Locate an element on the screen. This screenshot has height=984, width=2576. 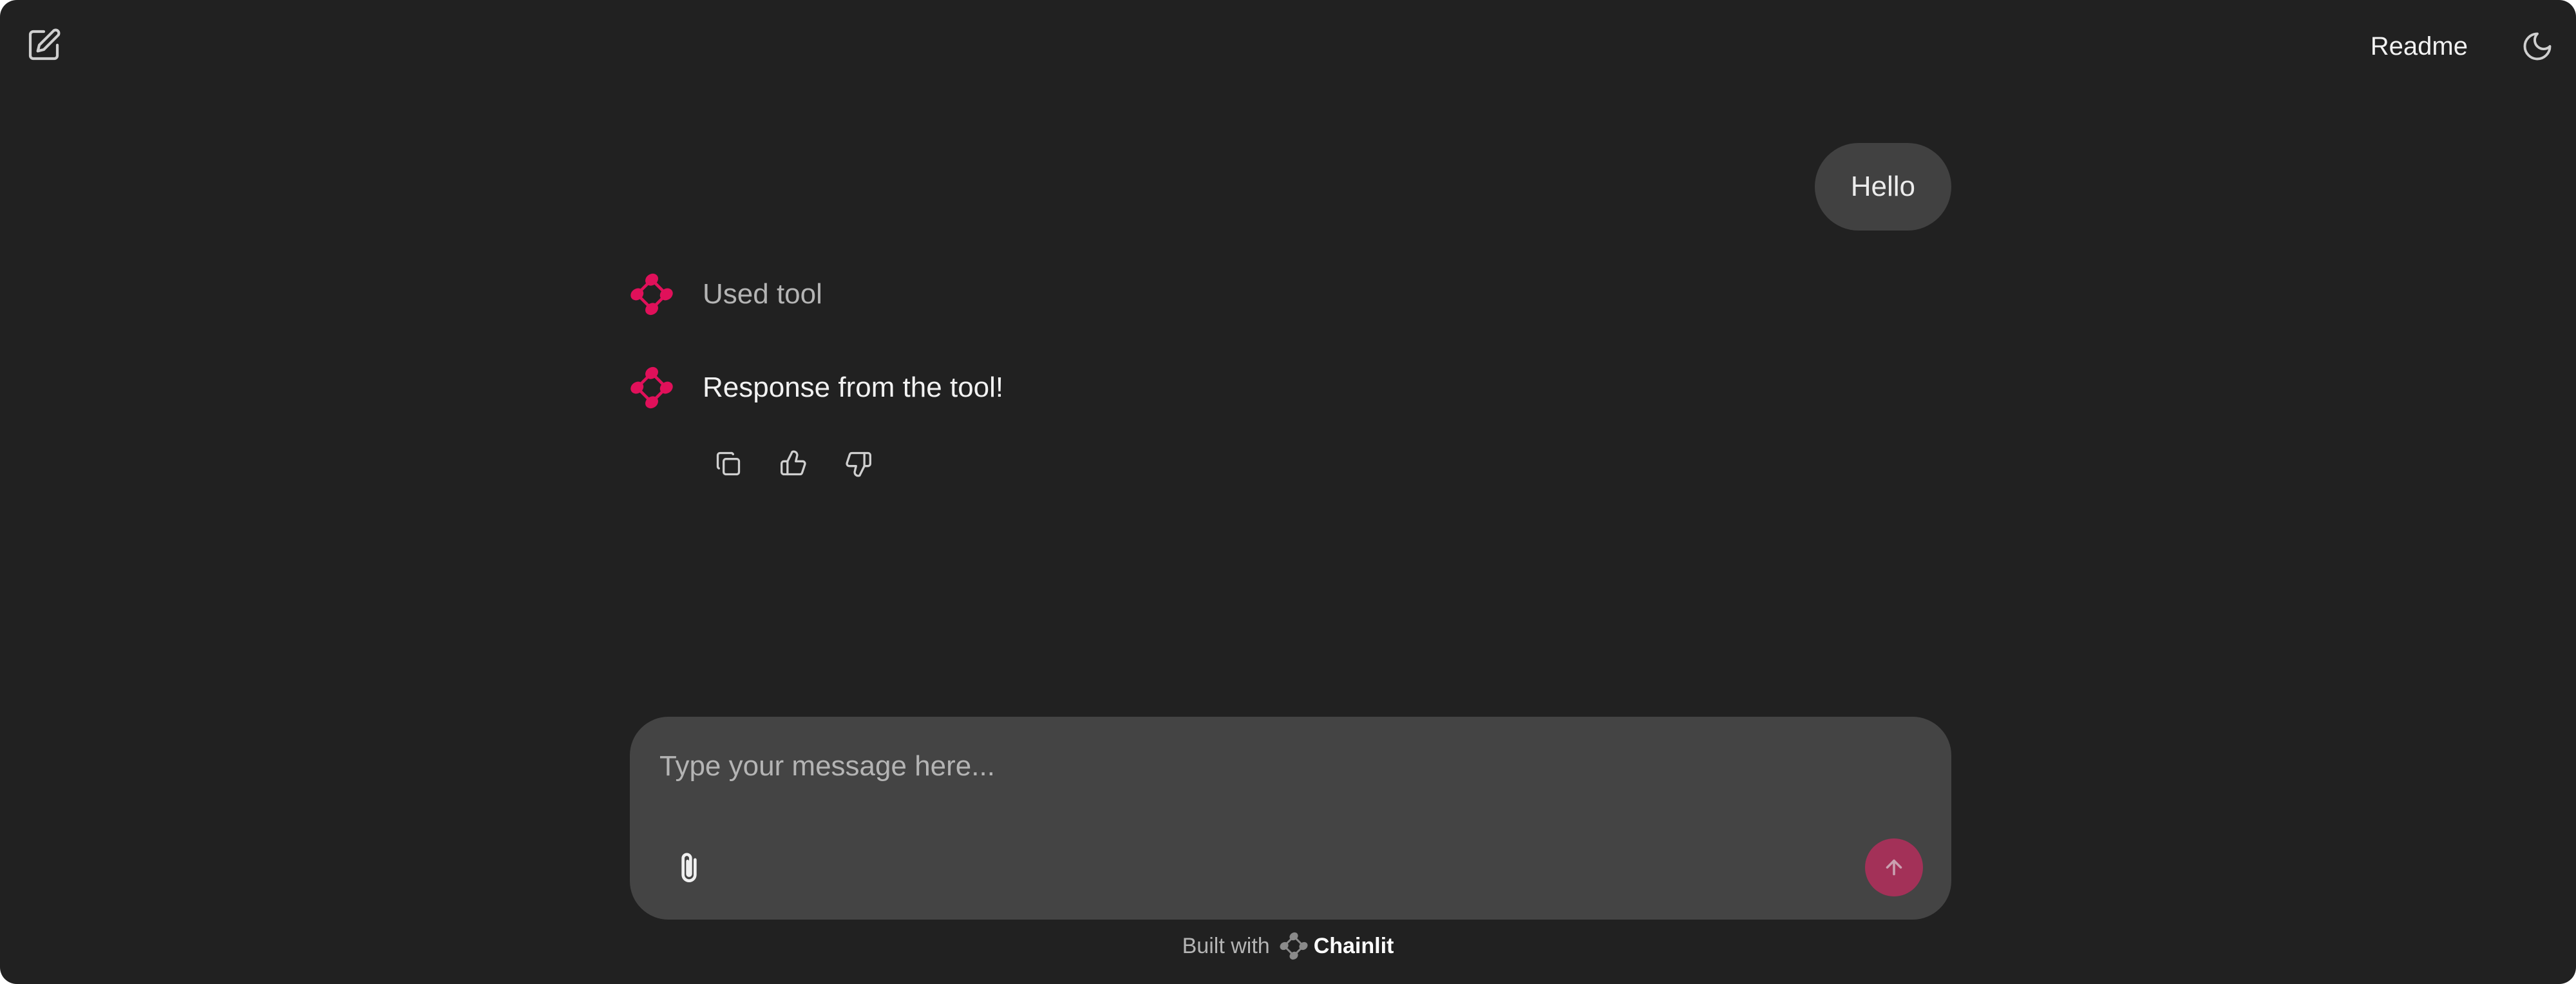
tool-step-row: Used tool is located at coordinates (725, 294).